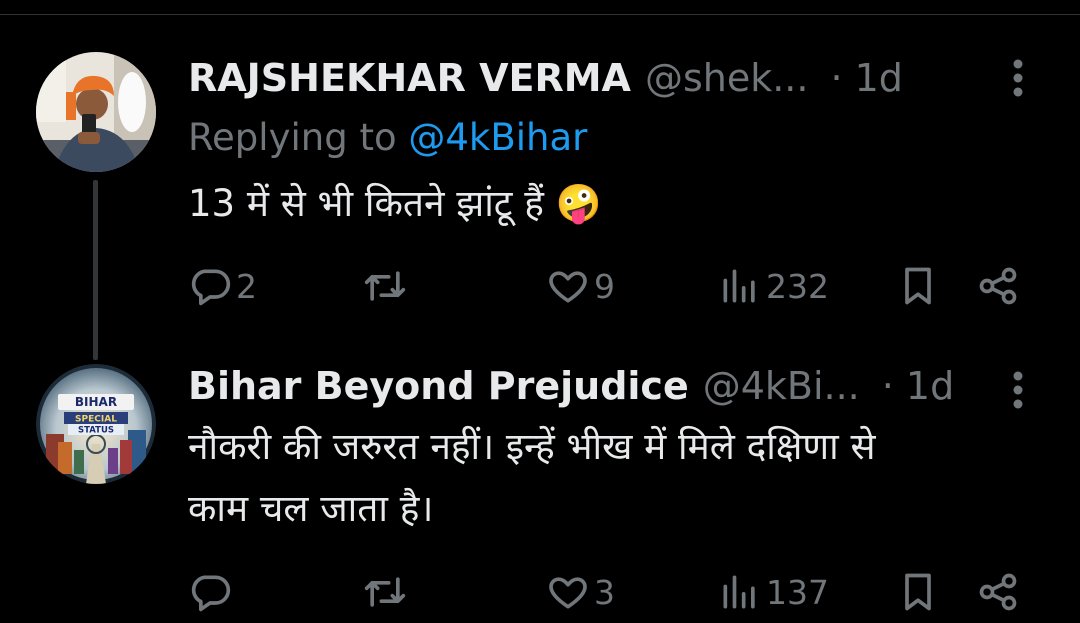 Image resolution: width=1080 pixels, height=623 pixels. What do you see at coordinates (395, 203) in the screenshot?
I see `tweet-text: 13 में से भी कितने झांटू हैं 🤪` at bounding box center [395, 203].